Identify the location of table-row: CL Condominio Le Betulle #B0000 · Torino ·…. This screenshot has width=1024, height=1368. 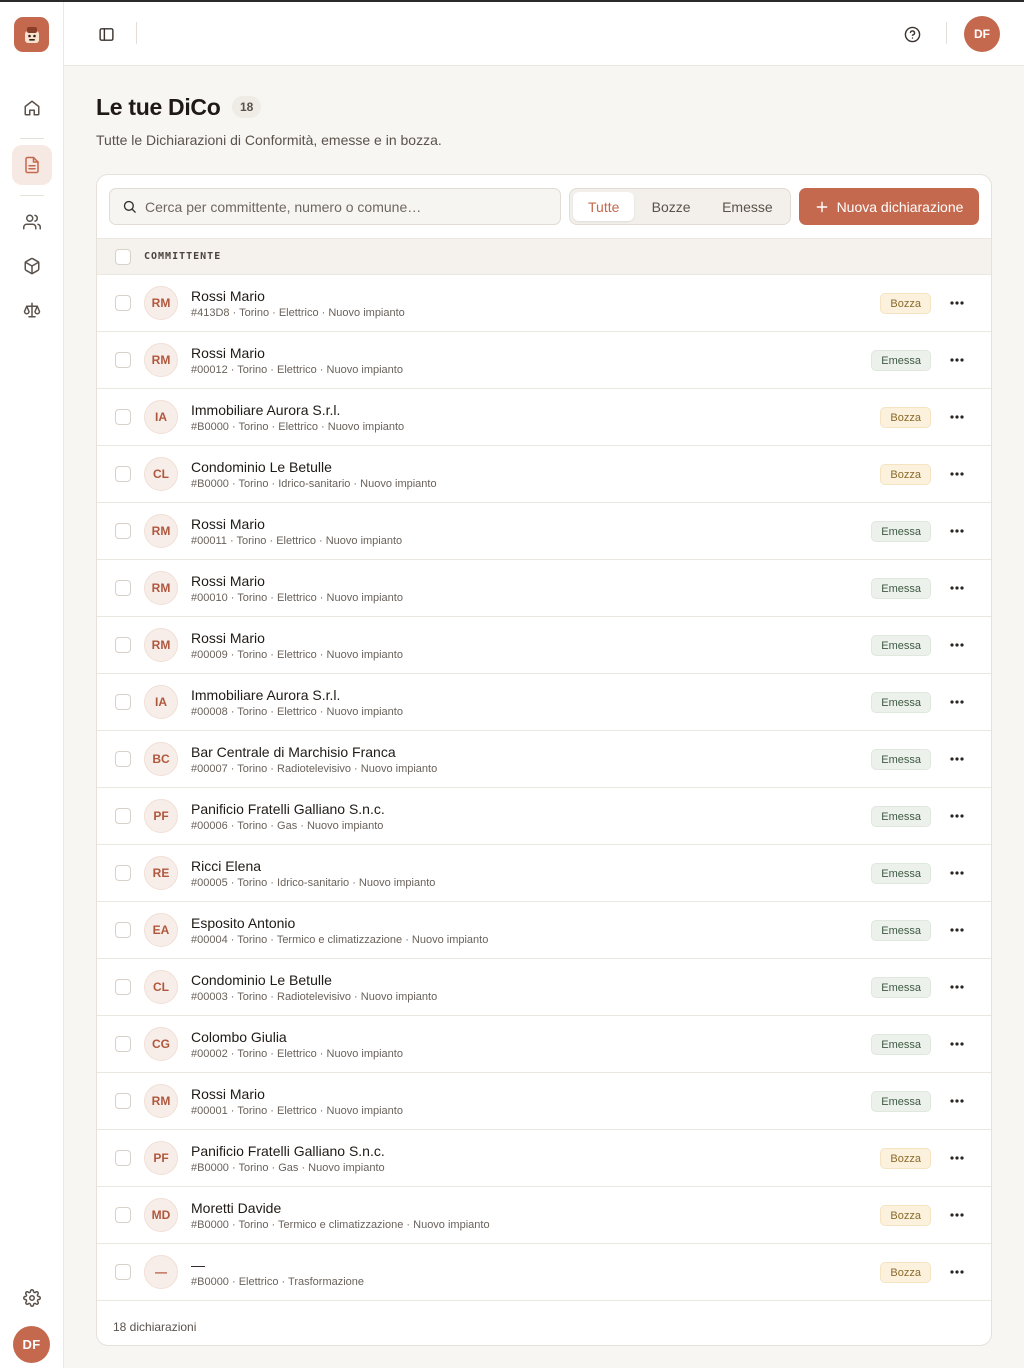
(544, 474).